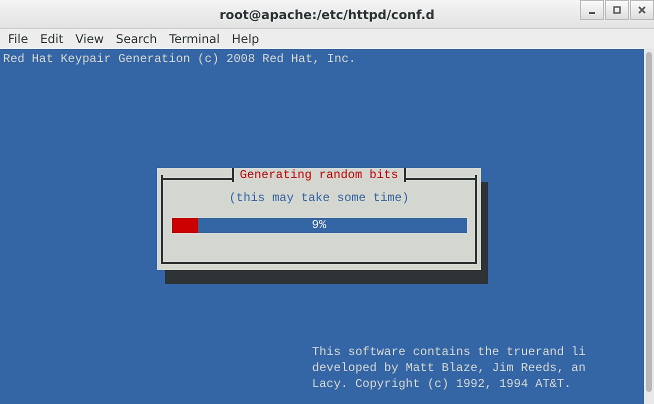 The width and height of the screenshot is (654, 404). Describe the element at coordinates (442, 384) in the screenshot. I see `terminal-line: Lacy. Copyright (c) 1992, 1994 AT&T.` at that location.